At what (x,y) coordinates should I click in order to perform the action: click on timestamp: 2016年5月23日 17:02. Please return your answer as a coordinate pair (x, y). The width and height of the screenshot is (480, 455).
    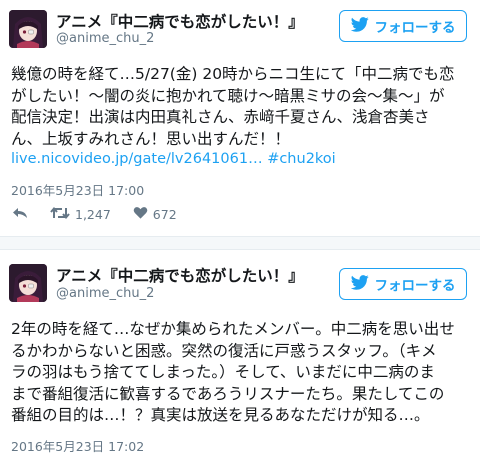
    Looking at the image, I should click on (77, 445).